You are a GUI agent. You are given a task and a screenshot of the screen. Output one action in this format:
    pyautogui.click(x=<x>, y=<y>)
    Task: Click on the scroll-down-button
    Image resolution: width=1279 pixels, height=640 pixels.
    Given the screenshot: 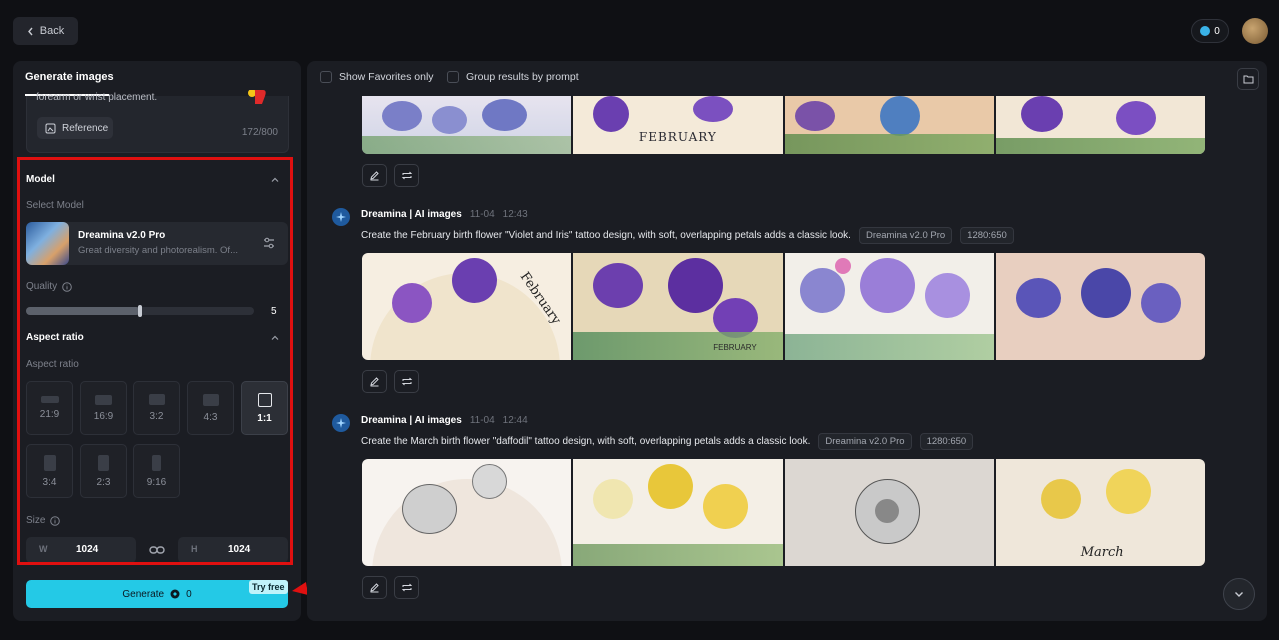 What is the action you would take?
    pyautogui.click(x=1239, y=594)
    